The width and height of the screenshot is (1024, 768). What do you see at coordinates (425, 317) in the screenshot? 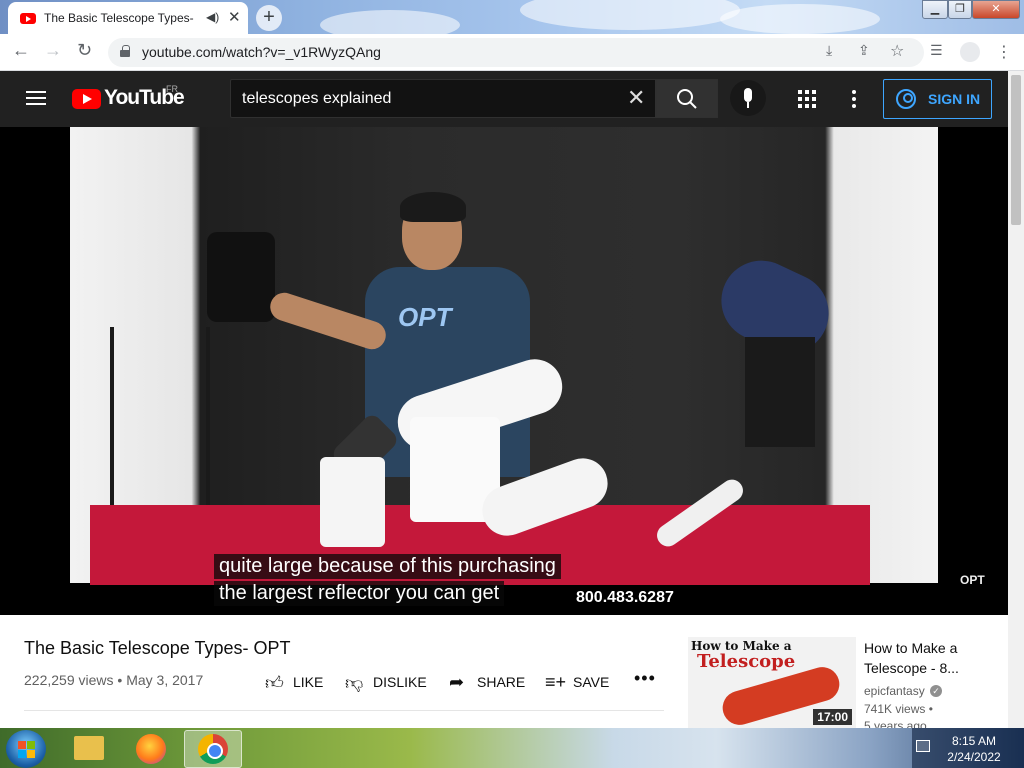
I see `shirt-logo: OPT` at bounding box center [425, 317].